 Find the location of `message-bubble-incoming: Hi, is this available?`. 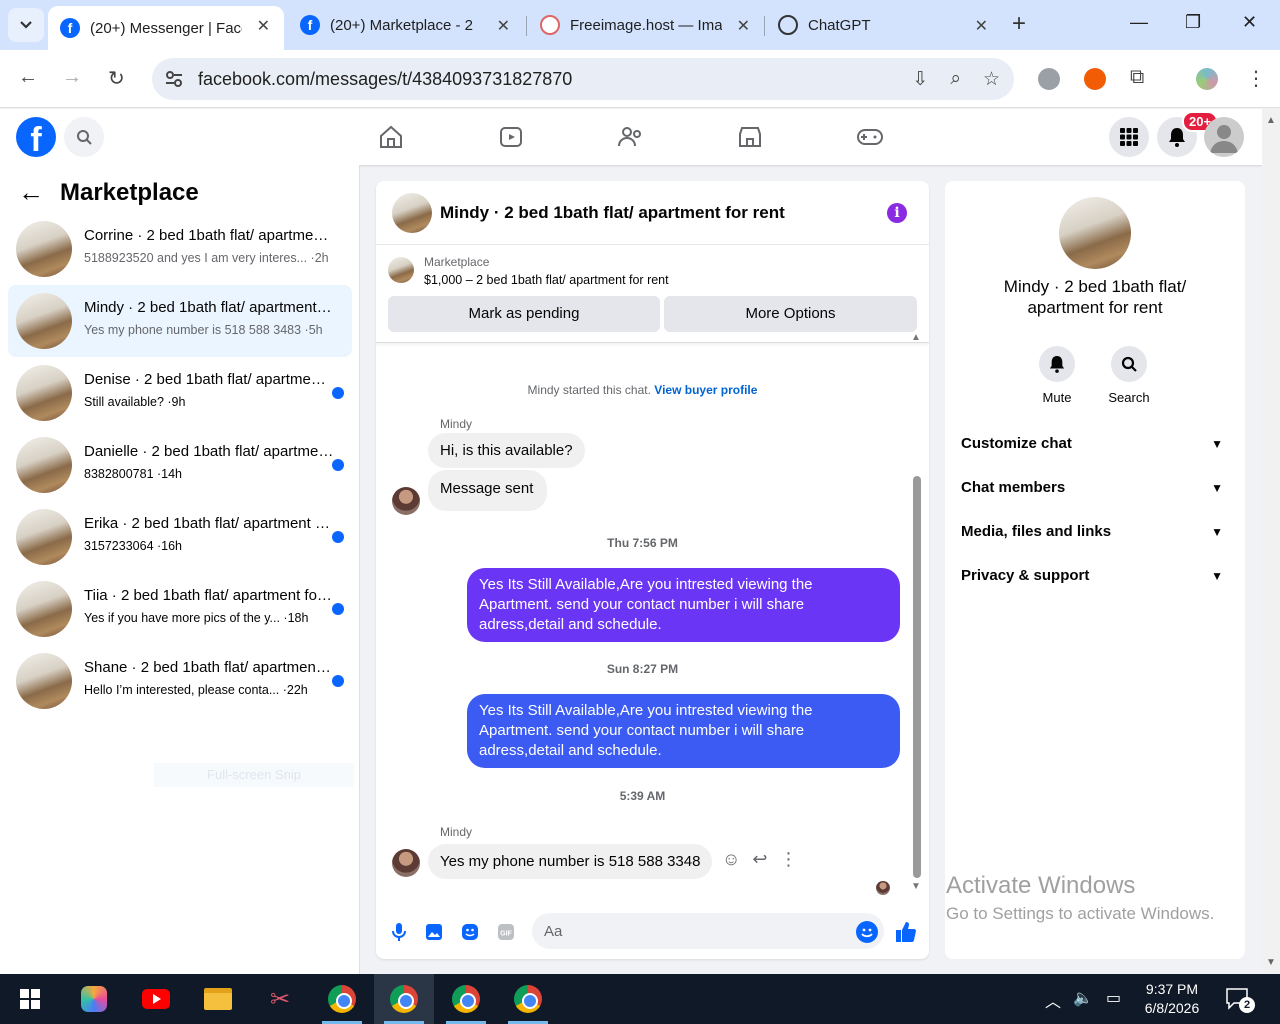

message-bubble-incoming: Hi, is this available? is located at coordinates (506, 450).